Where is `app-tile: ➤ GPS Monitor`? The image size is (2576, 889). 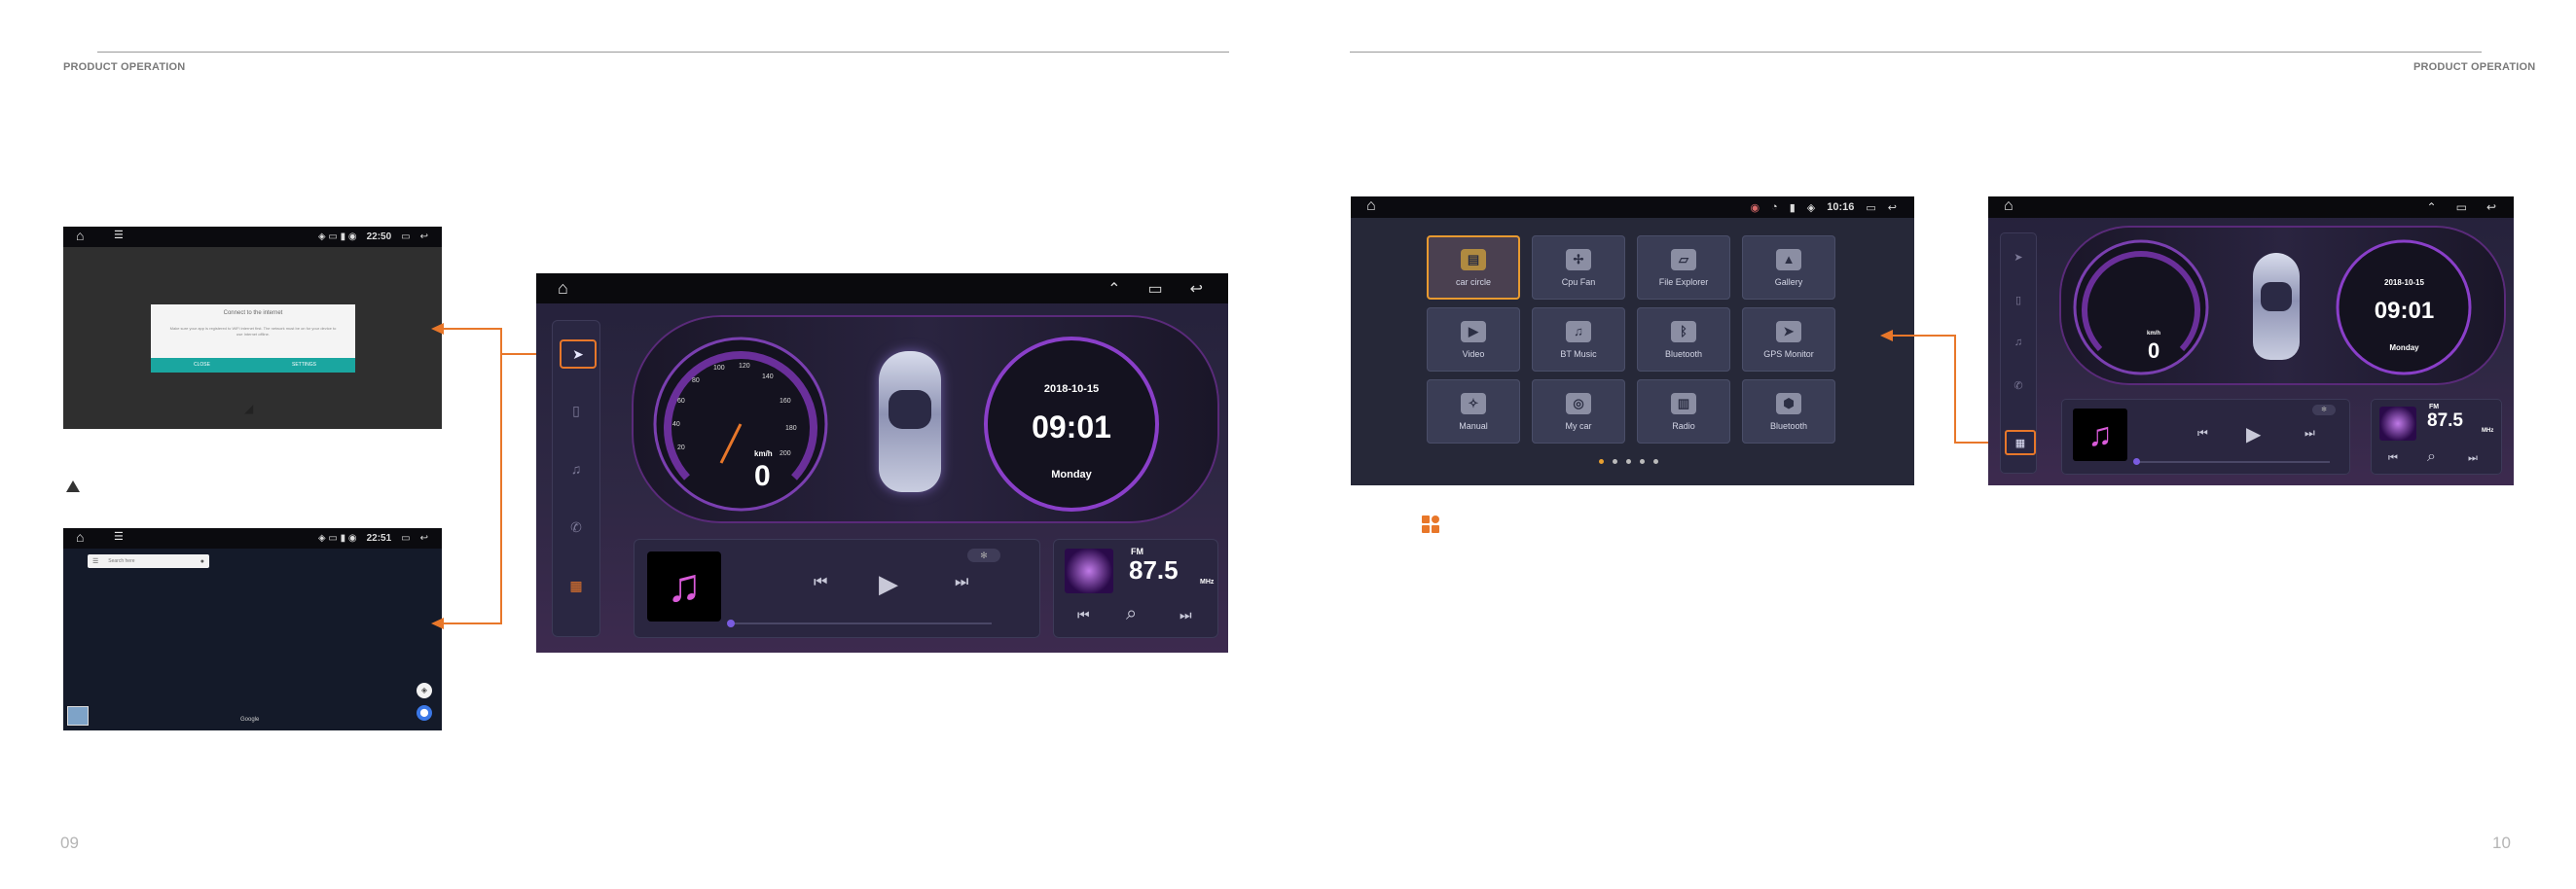
app-tile: ➤ GPS Monitor is located at coordinates (1788, 339).